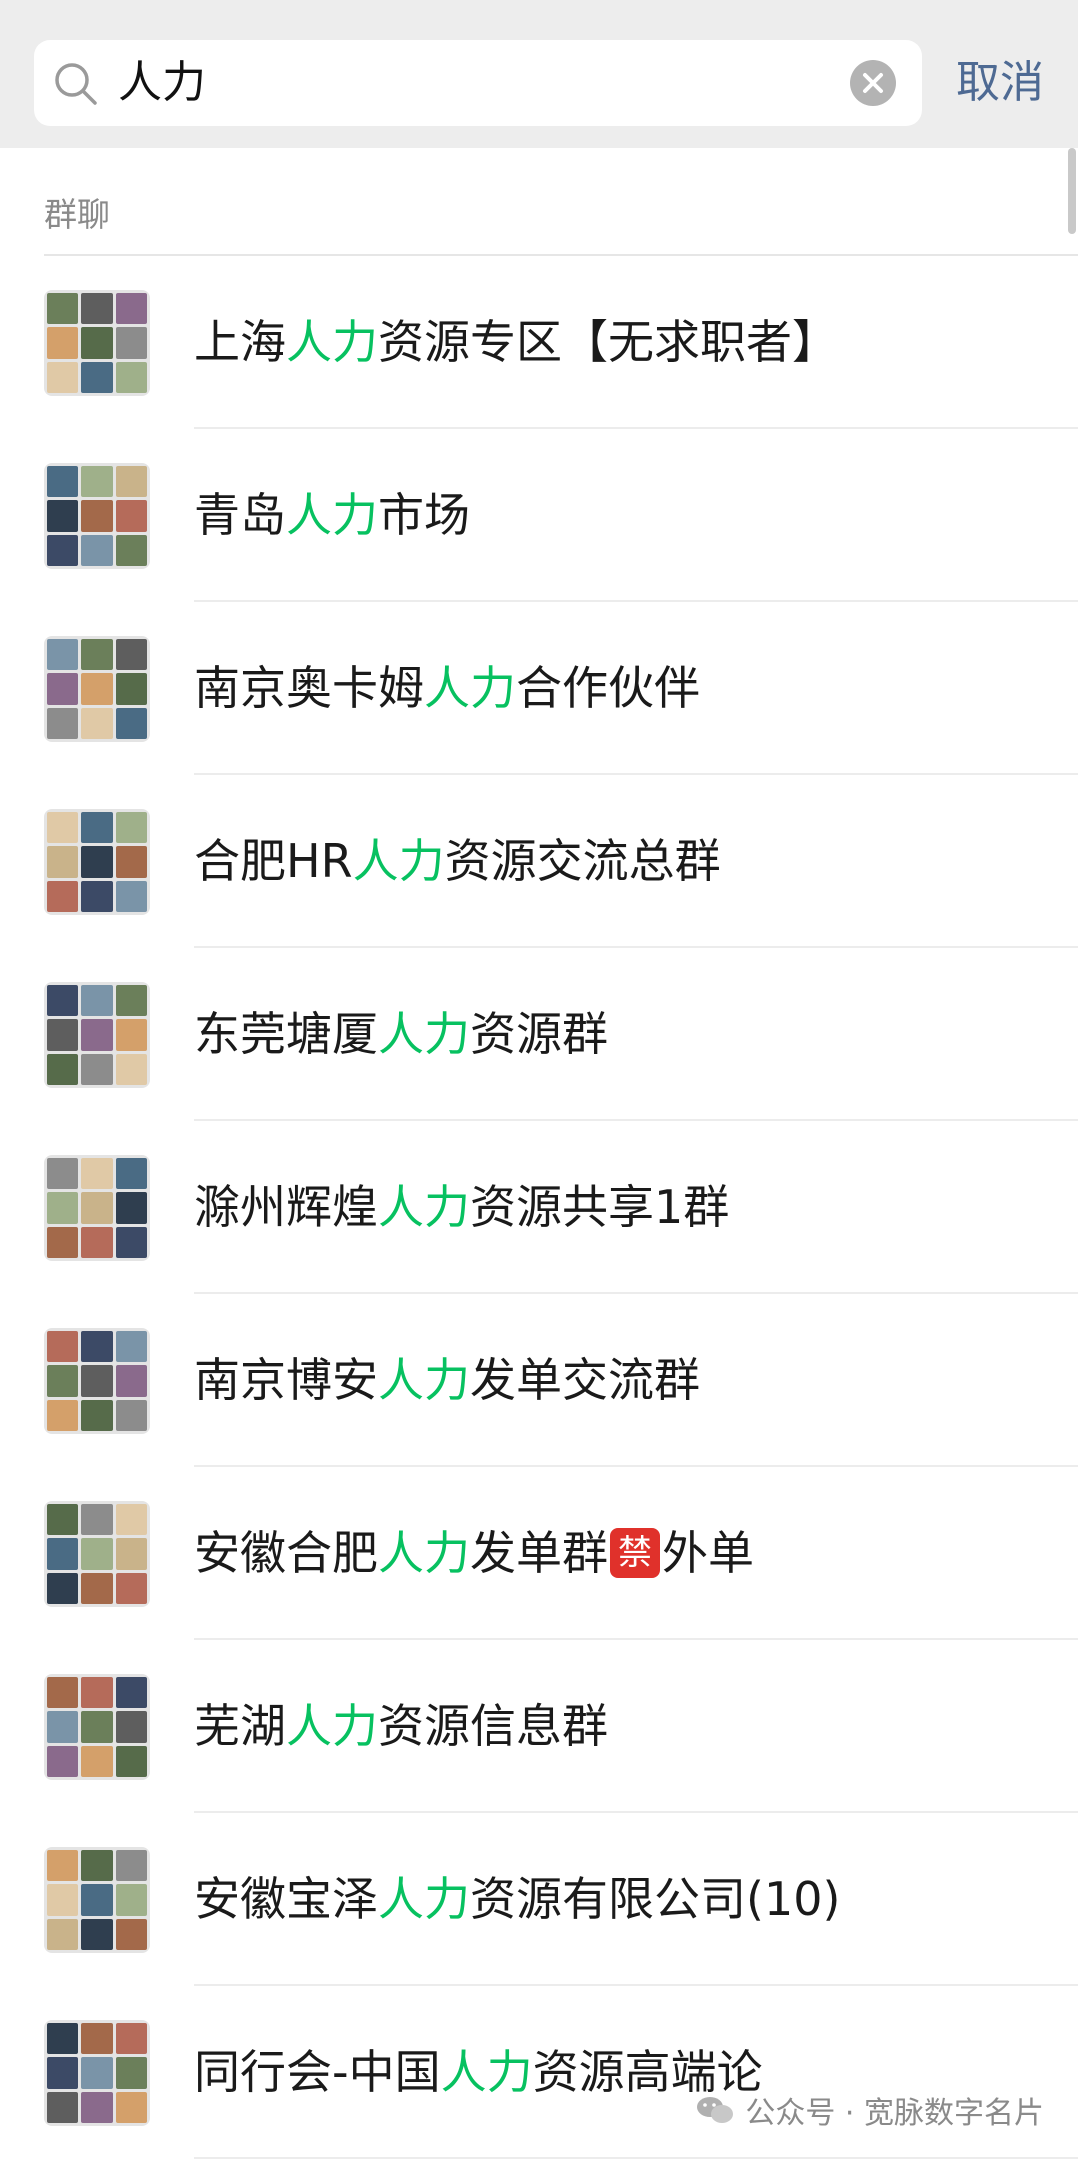 This screenshot has height=2159, width=1078. I want to click on group-chat-title: 南京奥卡姆人力合作伙伴, so click(447, 688).